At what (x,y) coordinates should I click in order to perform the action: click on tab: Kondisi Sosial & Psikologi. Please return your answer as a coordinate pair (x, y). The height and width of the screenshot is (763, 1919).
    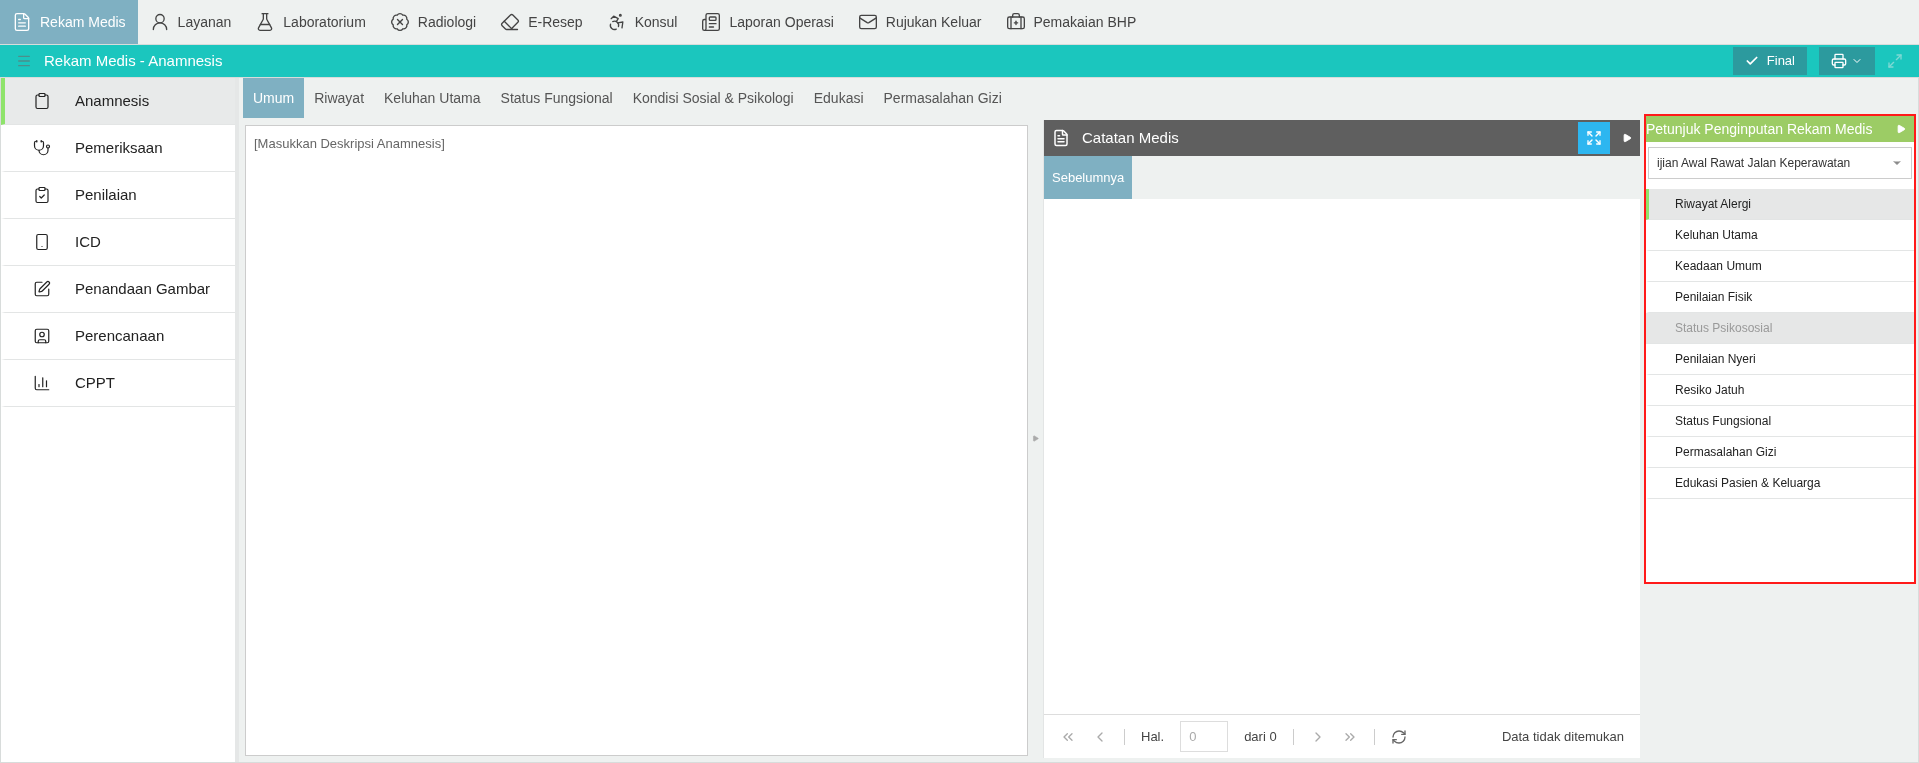
    Looking at the image, I should click on (713, 98).